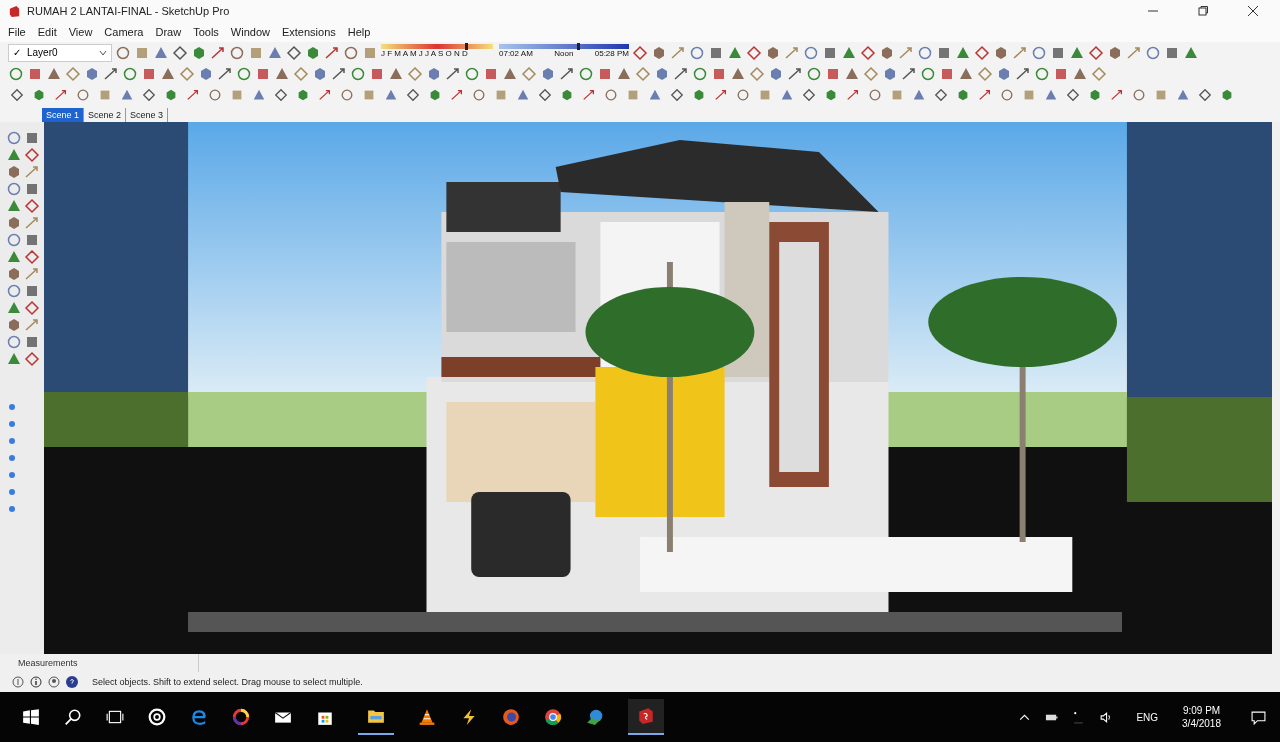 The image size is (1280, 742). Describe the element at coordinates (1258, 717) in the screenshot. I see `notification-icon` at that location.